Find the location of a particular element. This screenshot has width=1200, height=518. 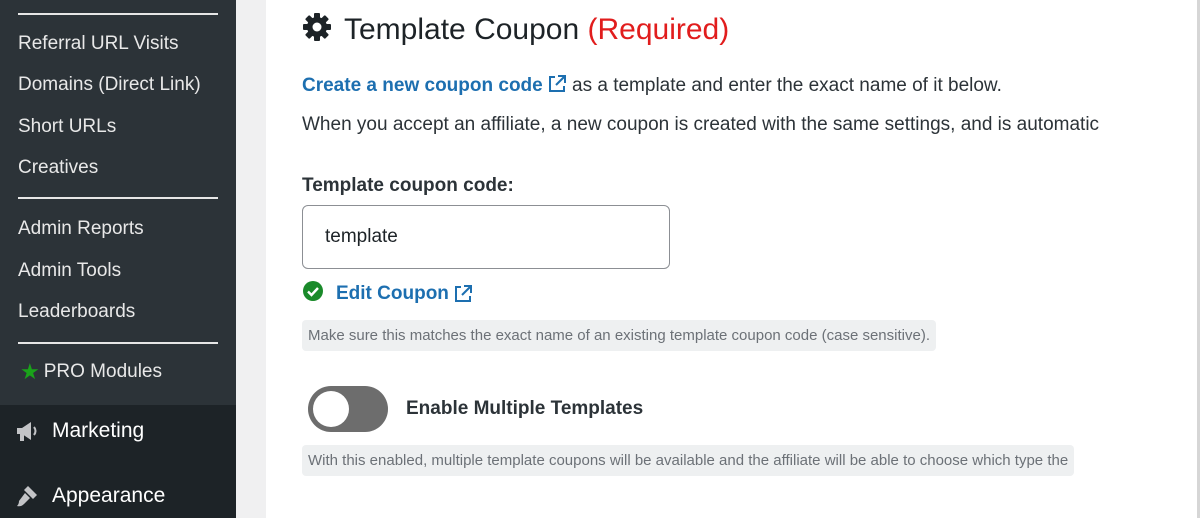

multiple-templates-row: Enable Multiple Templates is located at coordinates (475, 409).